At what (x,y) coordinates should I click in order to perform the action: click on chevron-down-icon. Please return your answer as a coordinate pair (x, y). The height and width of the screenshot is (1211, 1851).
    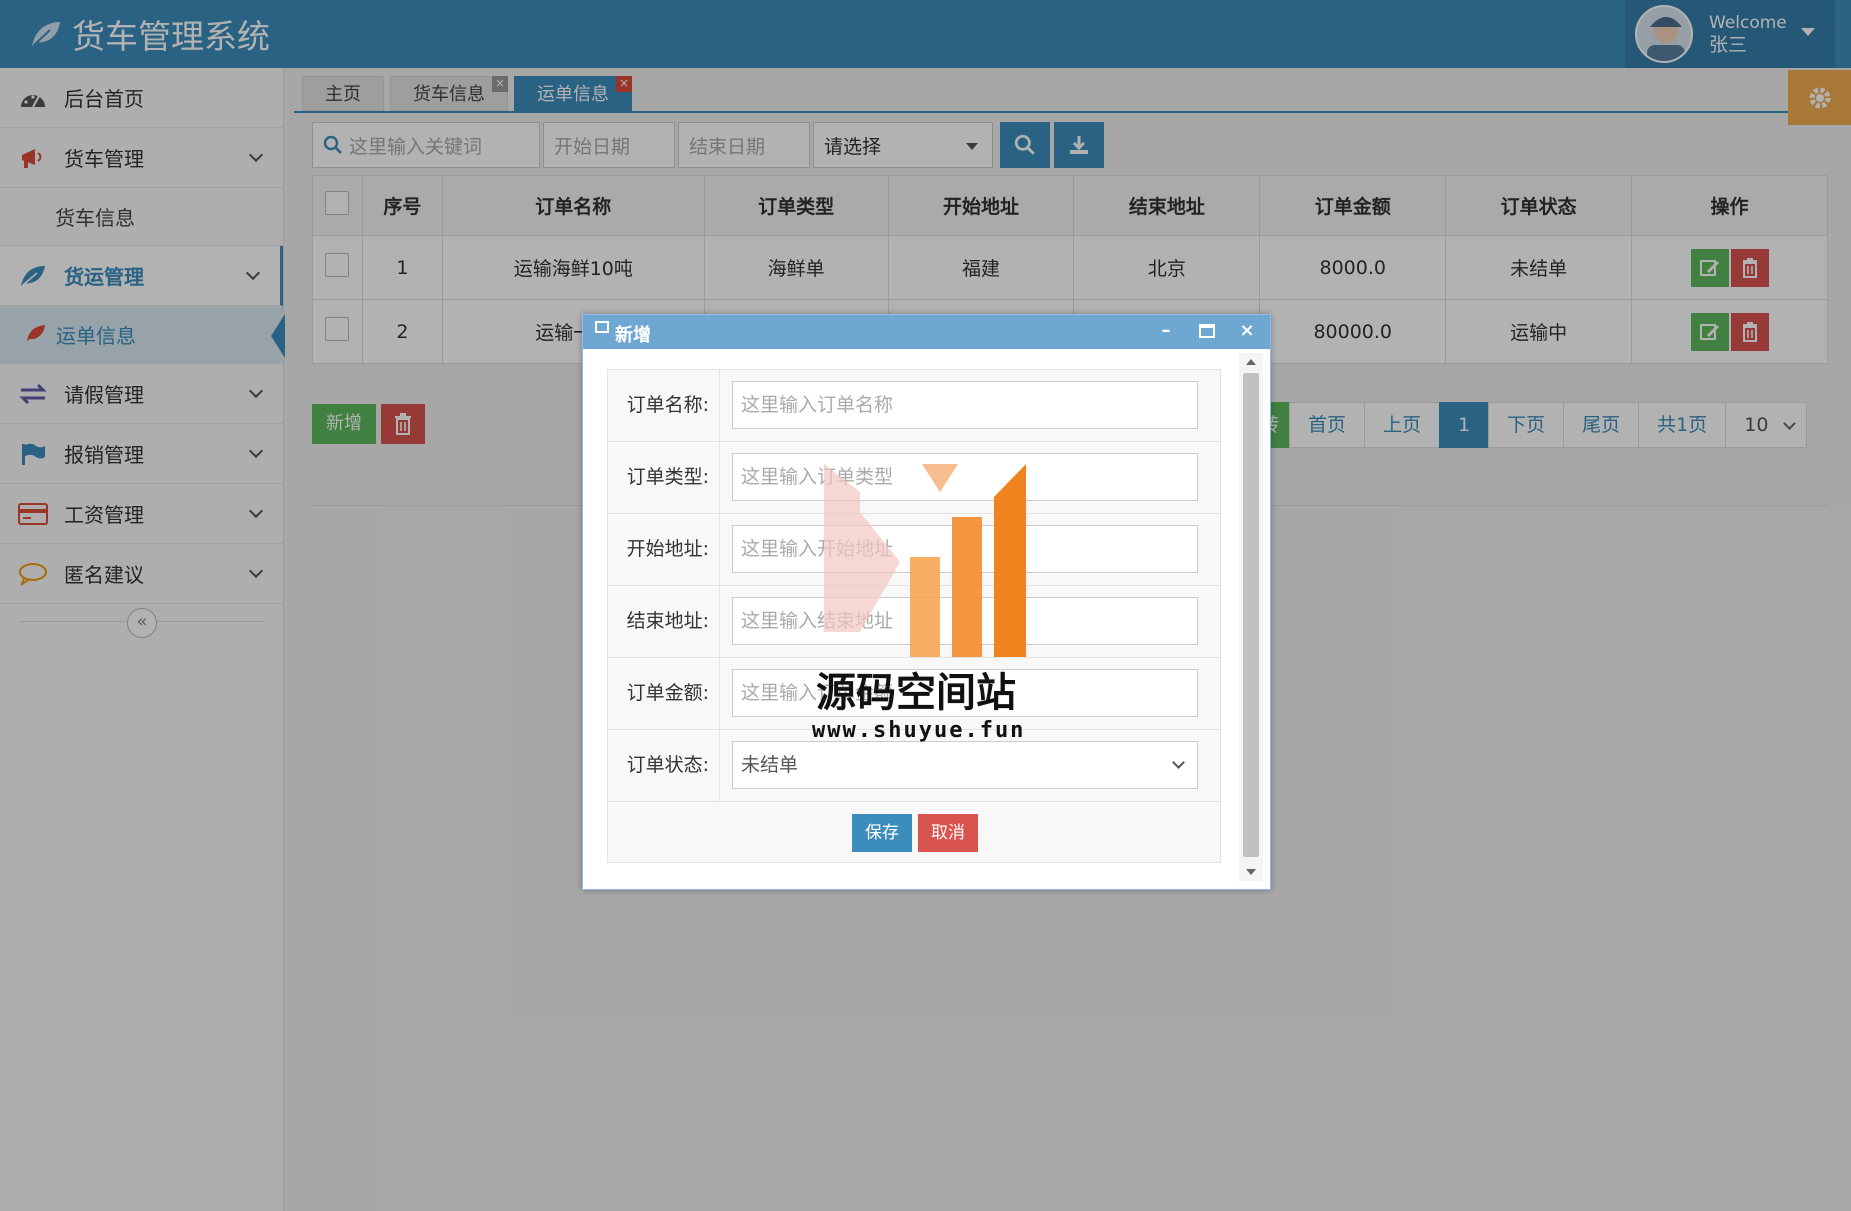
    Looking at the image, I should click on (1178, 762).